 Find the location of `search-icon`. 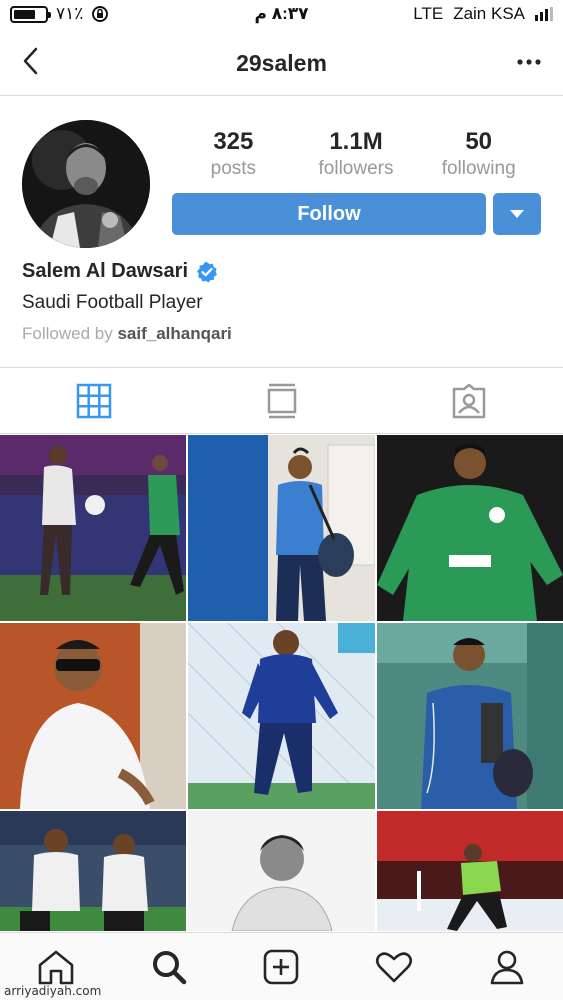

search-icon is located at coordinates (169, 967).